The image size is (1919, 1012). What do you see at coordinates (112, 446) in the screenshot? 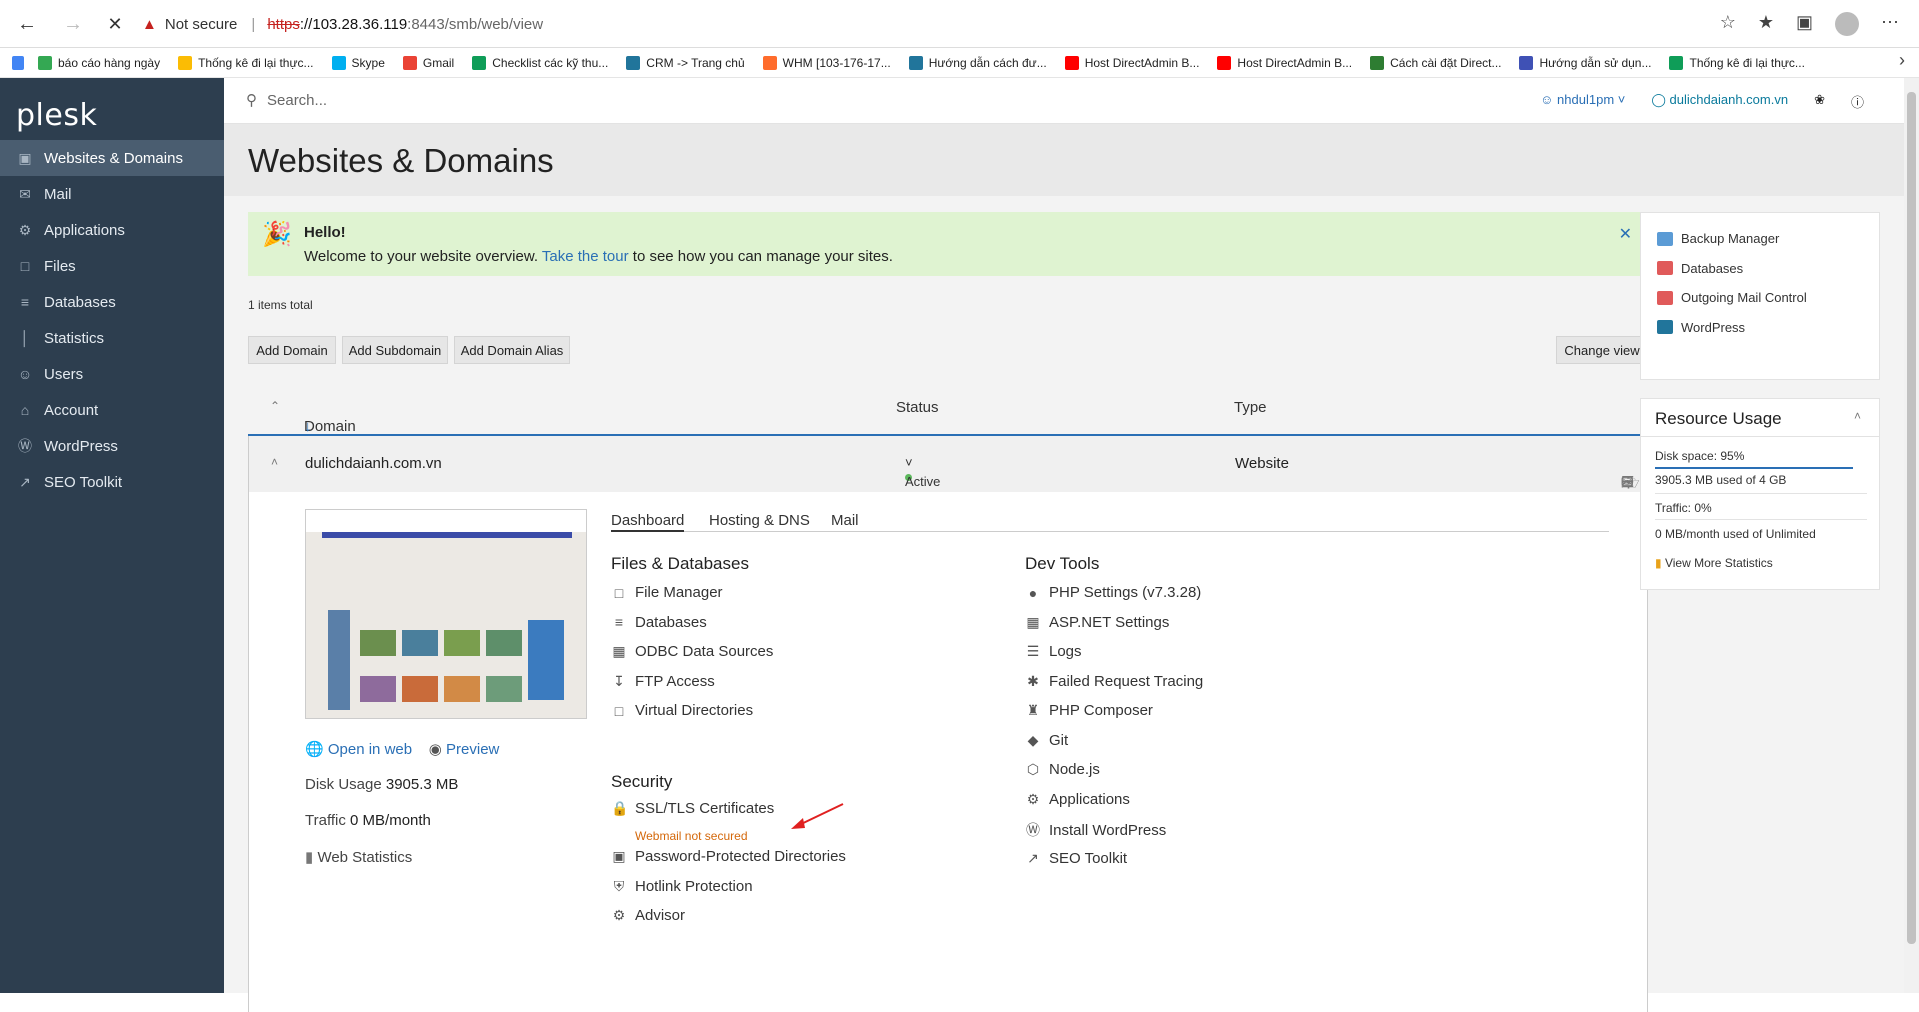
I see `sidebar-item-wordpress: Ⓦ WordPress` at bounding box center [112, 446].